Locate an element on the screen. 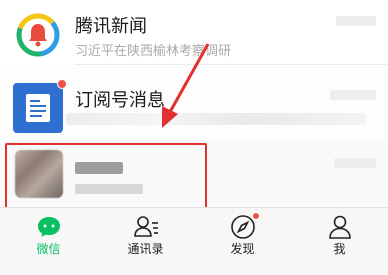  tencent-news-logo-icon is located at coordinates (38, 35).